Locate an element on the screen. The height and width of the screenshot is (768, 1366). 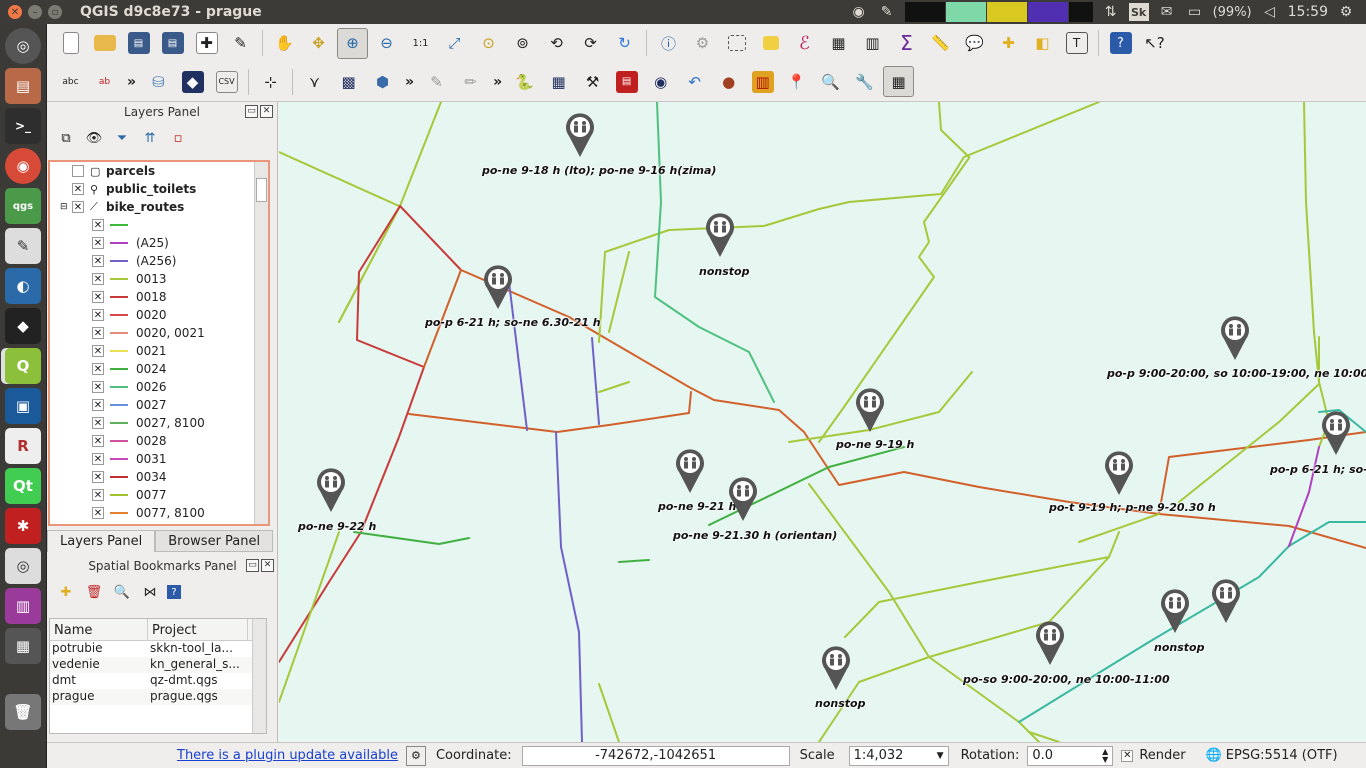
inkscape-icon: ◆ is located at coordinates (23, 326).